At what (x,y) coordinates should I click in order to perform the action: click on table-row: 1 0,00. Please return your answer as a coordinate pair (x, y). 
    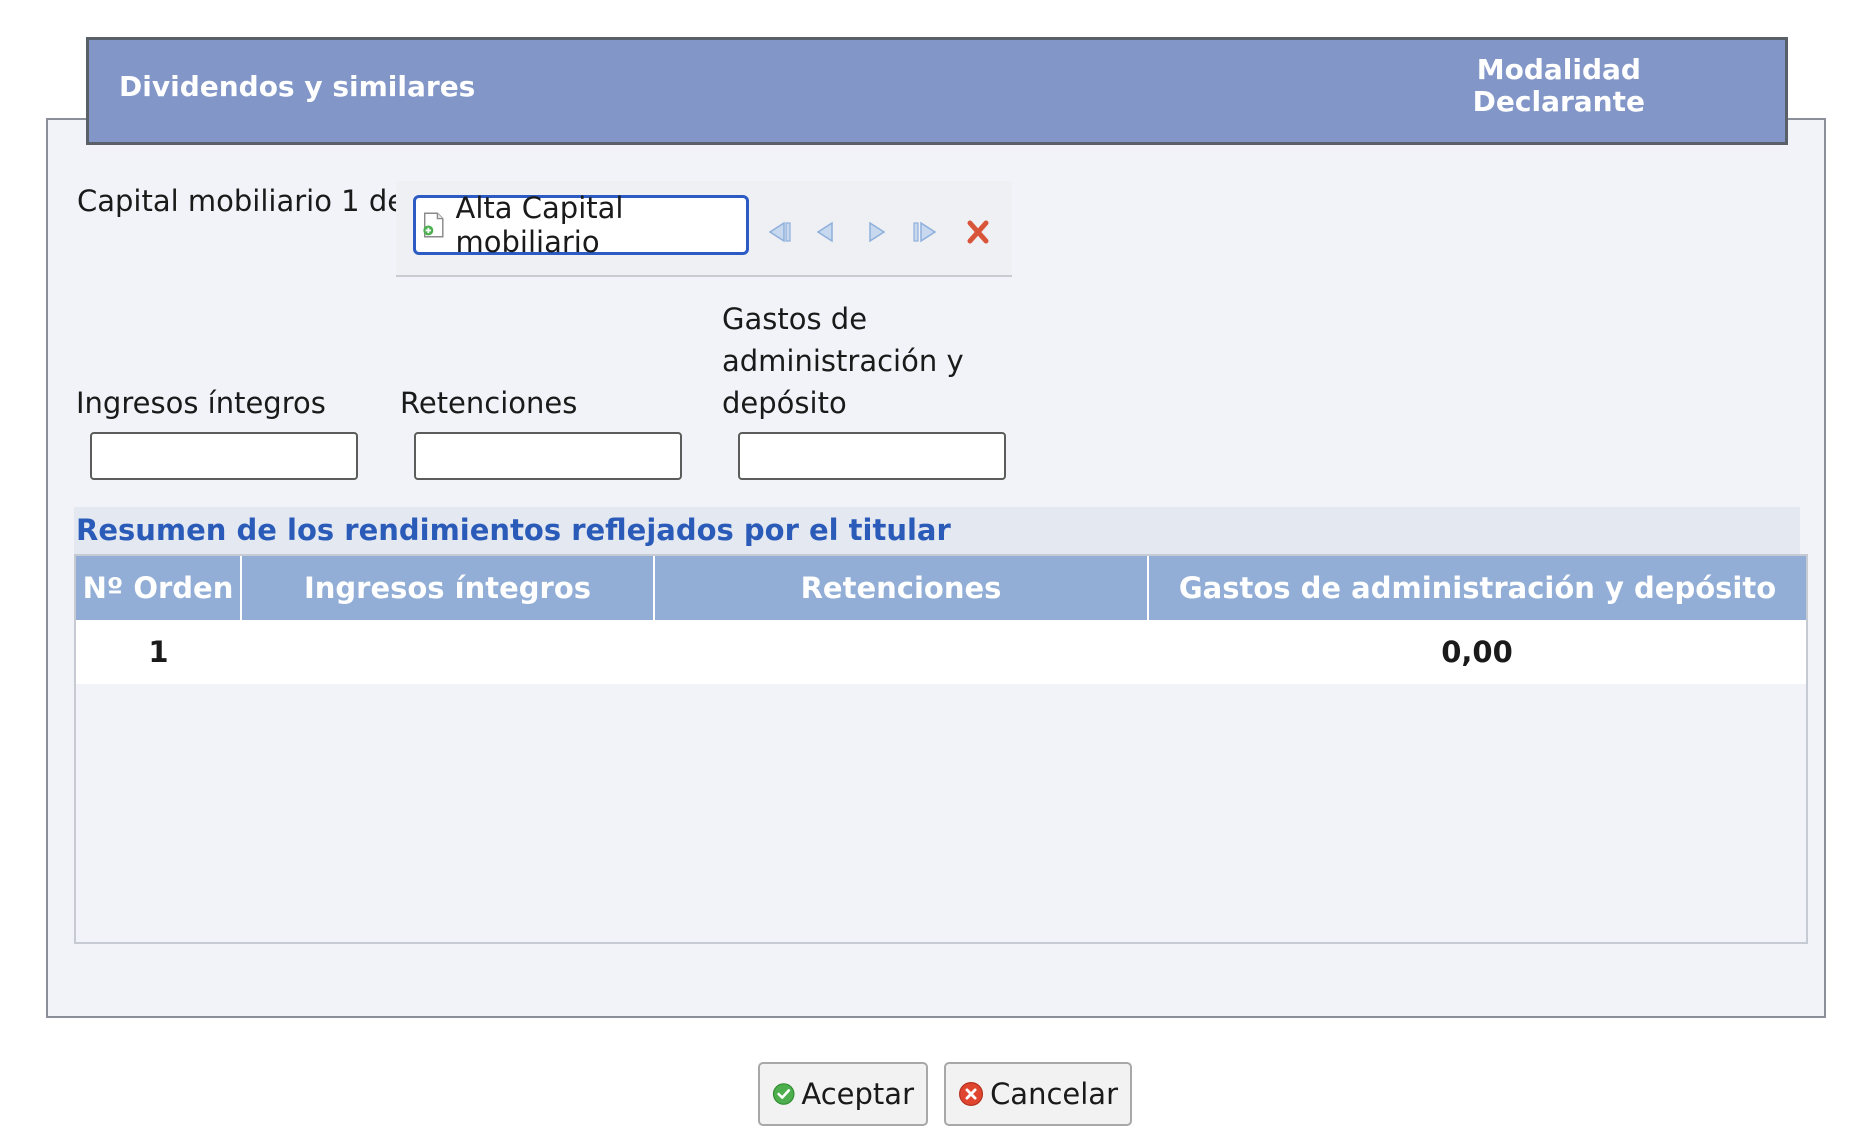
    Looking at the image, I should click on (941, 652).